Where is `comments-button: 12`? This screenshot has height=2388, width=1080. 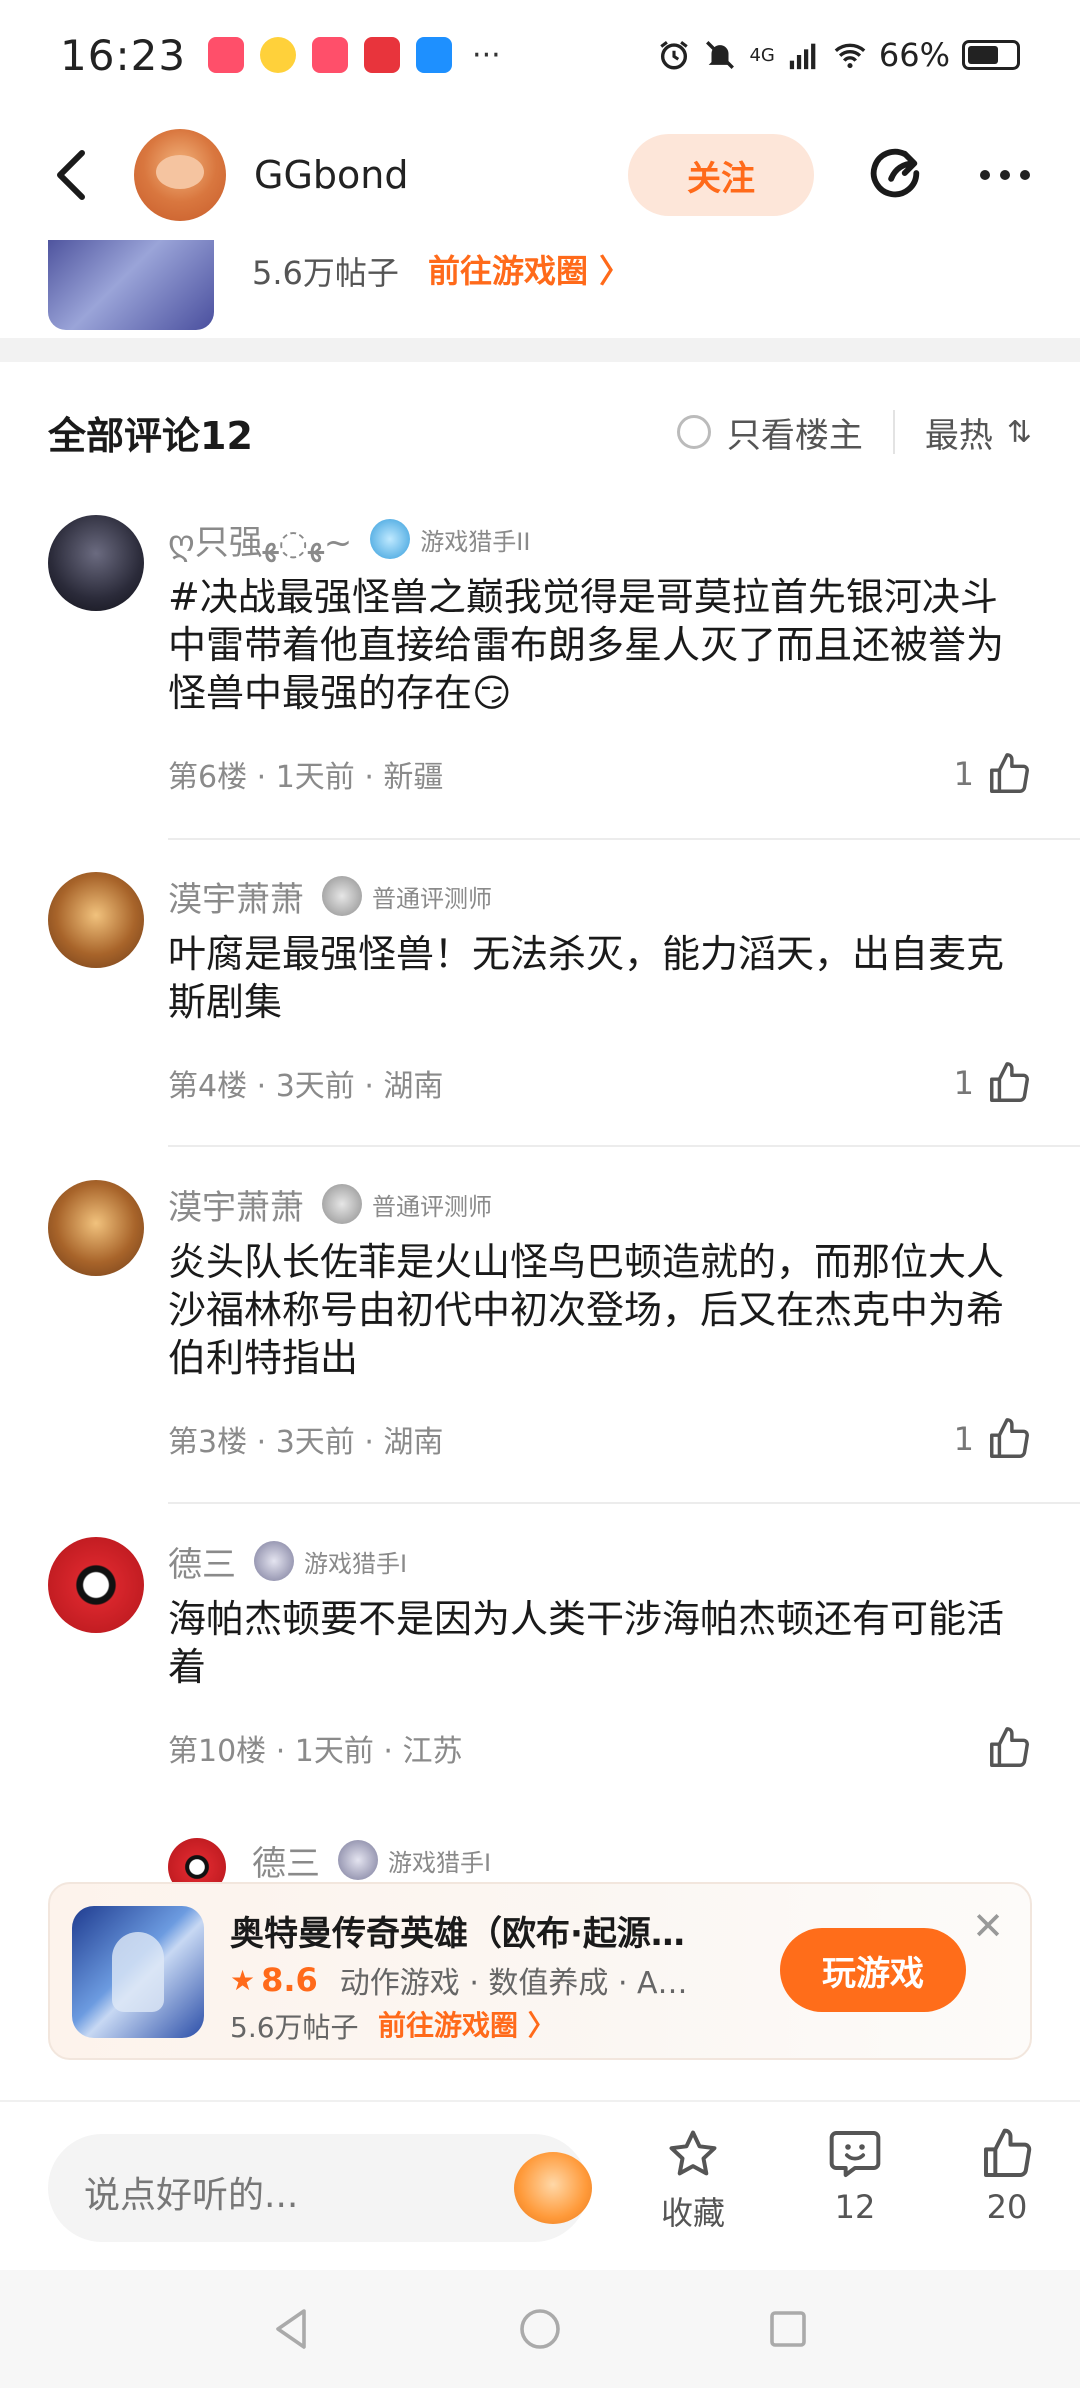
comments-button: 12 is located at coordinates (855, 2176).